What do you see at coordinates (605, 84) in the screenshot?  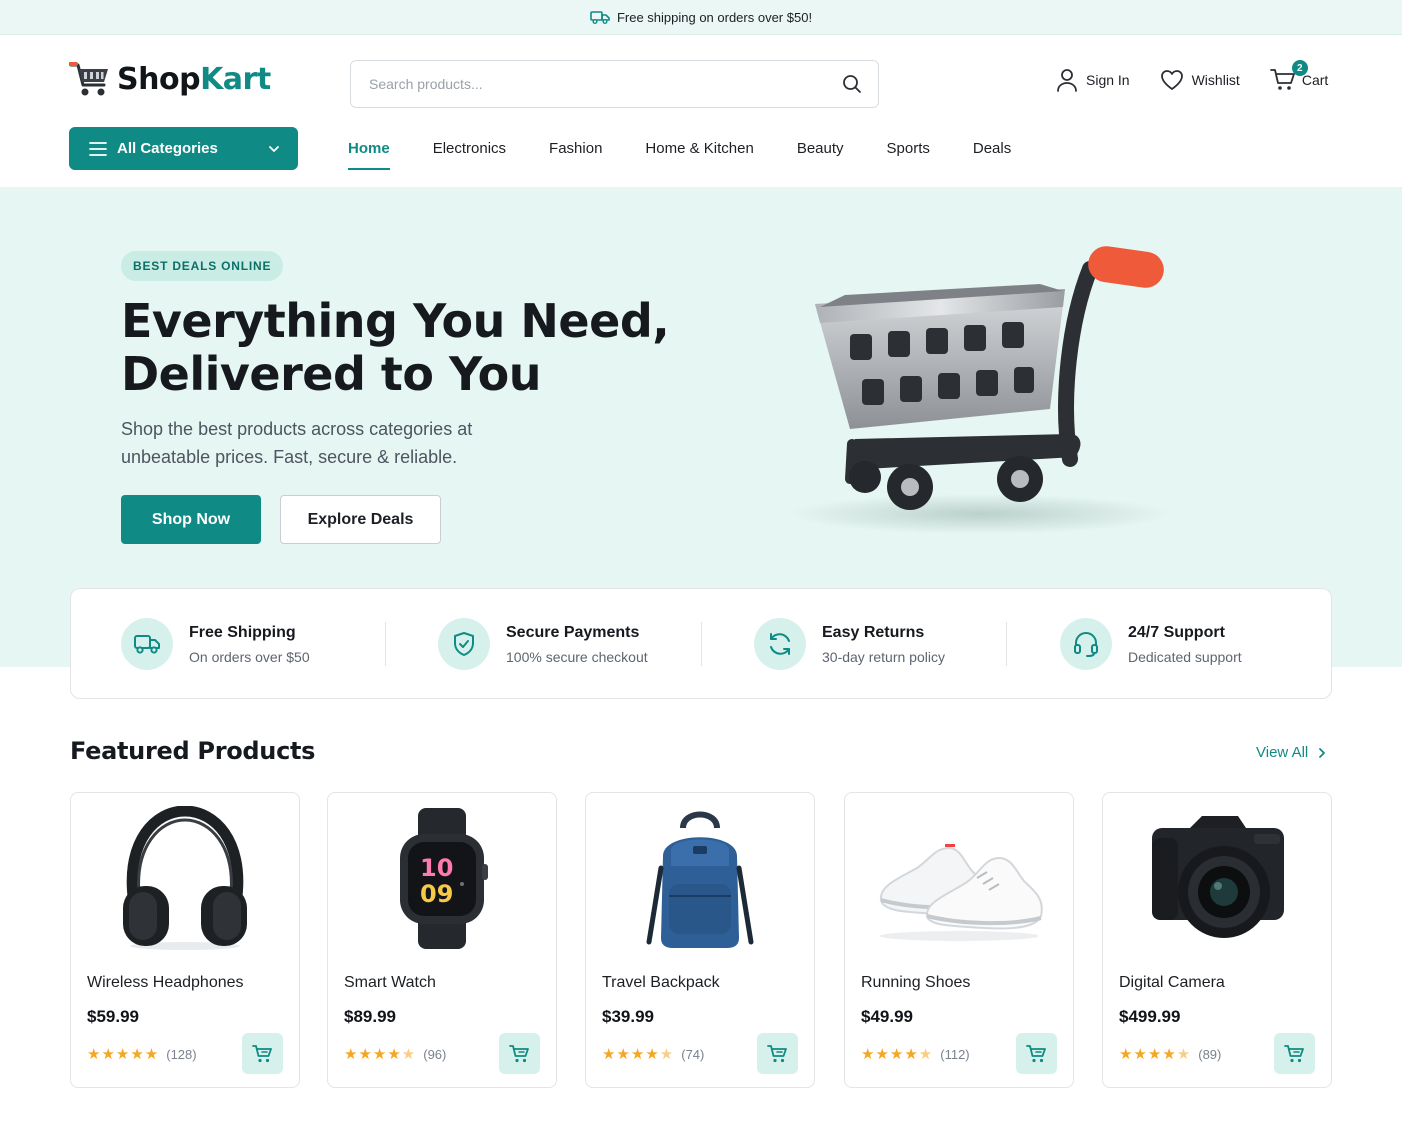 I see `search-input` at bounding box center [605, 84].